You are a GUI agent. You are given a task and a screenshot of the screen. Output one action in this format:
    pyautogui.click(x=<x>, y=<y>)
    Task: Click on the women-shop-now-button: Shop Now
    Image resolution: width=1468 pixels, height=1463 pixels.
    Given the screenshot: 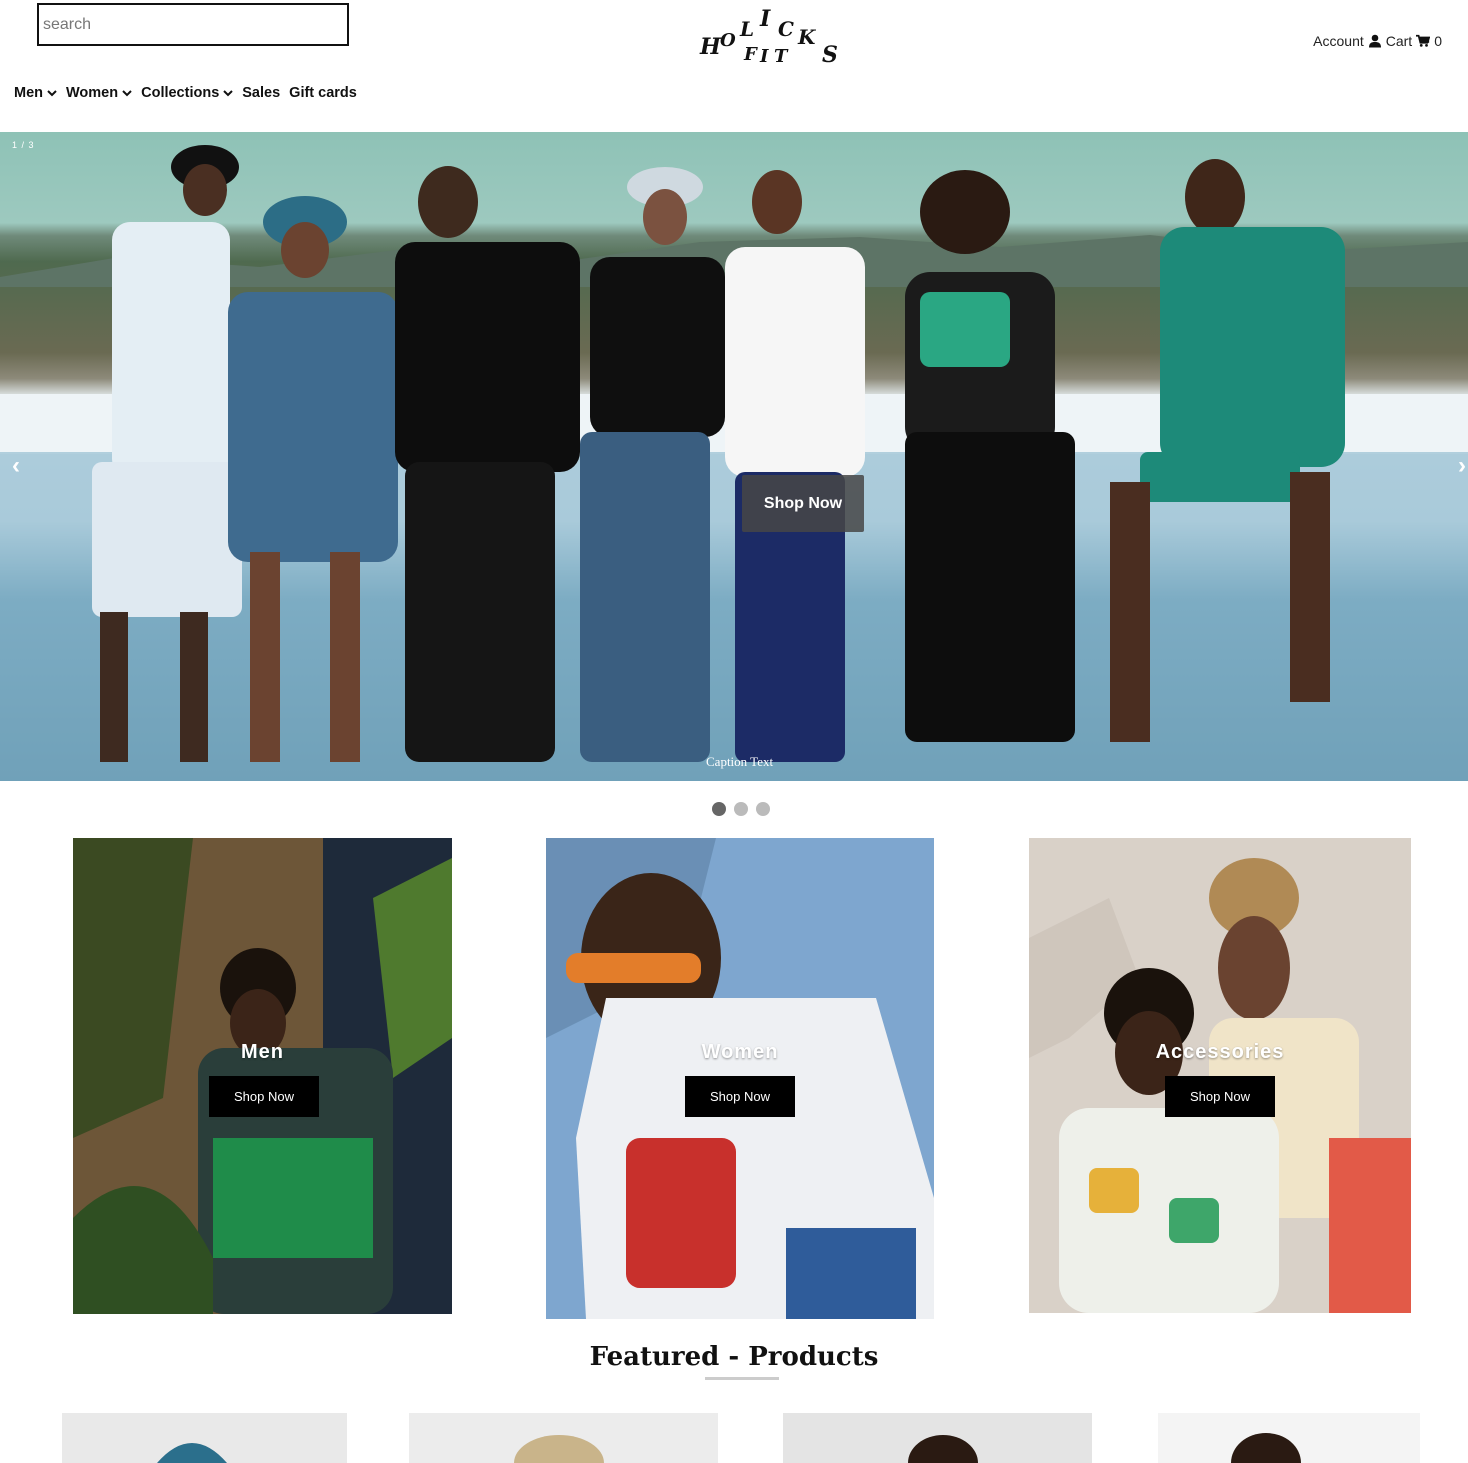 What is the action you would take?
    pyautogui.click(x=740, y=1096)
    